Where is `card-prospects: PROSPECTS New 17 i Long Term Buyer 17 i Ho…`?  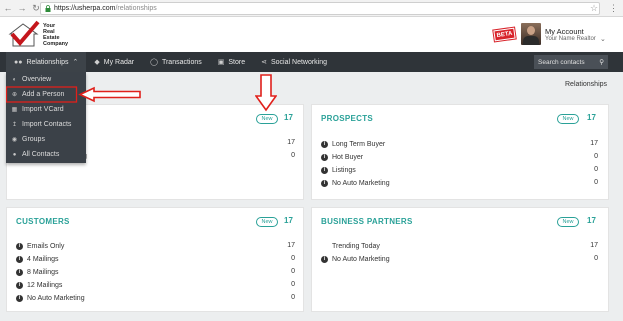
card-prospects: PROSPECTS New 17 i Long Term Buyer 17 i Ho… is located at coordinates (460, 152).